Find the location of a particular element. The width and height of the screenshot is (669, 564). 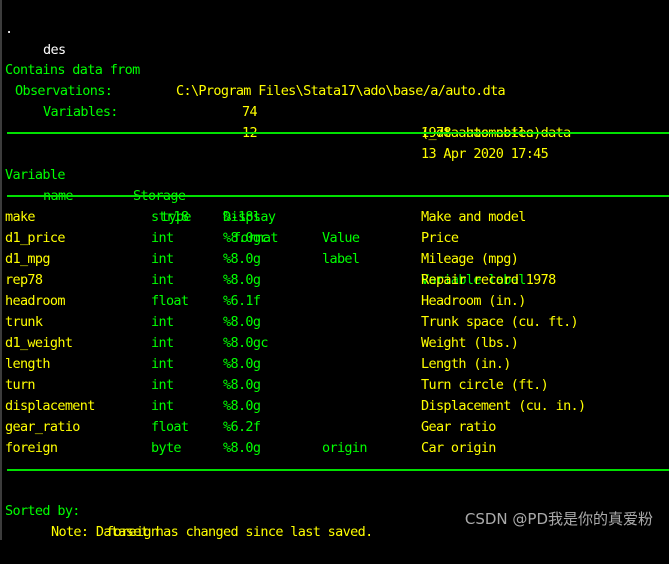

col-value-bottom: label is located at coordinates (341, 259).